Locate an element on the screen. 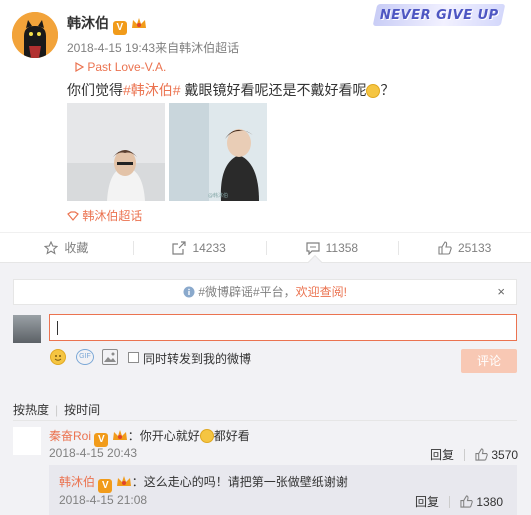  favorite-button: 收藏 is located at coordinates (66, 247).